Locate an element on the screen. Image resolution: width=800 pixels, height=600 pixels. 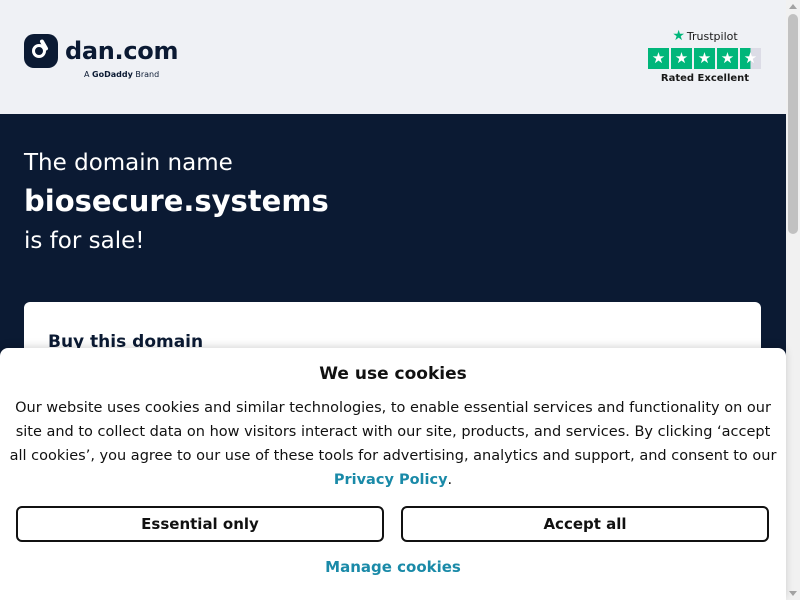
dan-logo-icon is located at coordinates (41, 51).